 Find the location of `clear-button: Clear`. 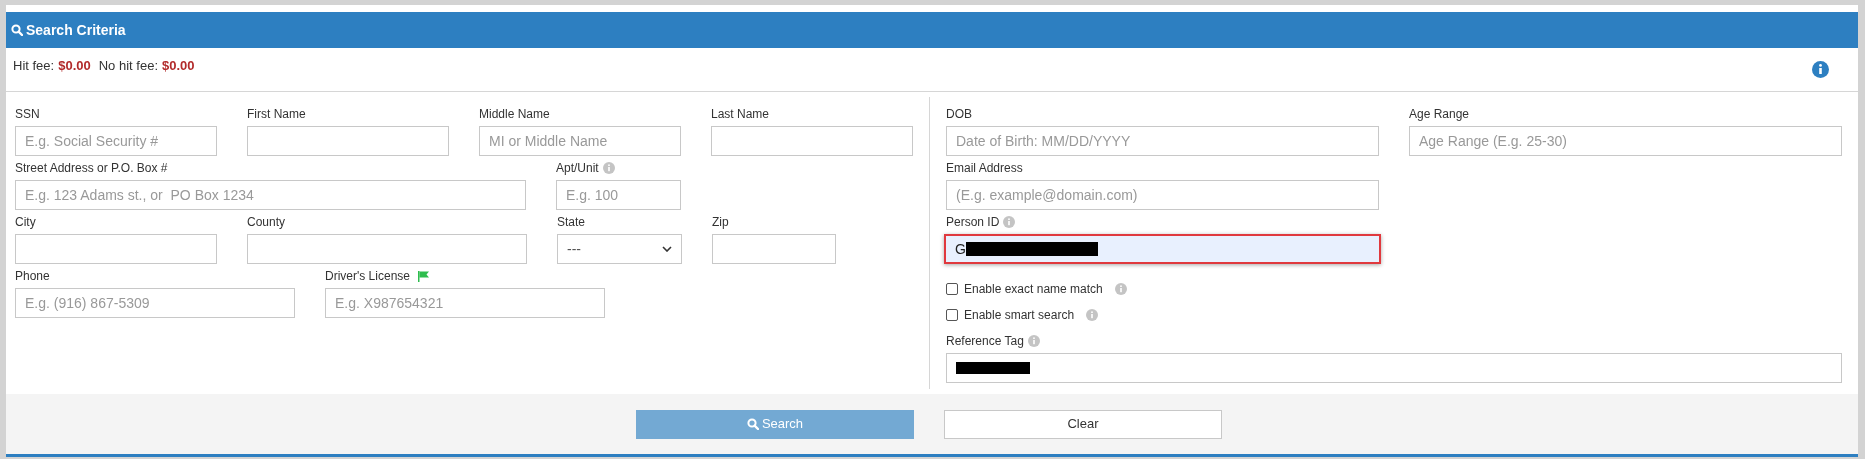

clear-button: Clear is located at coordinates (1083, 424).